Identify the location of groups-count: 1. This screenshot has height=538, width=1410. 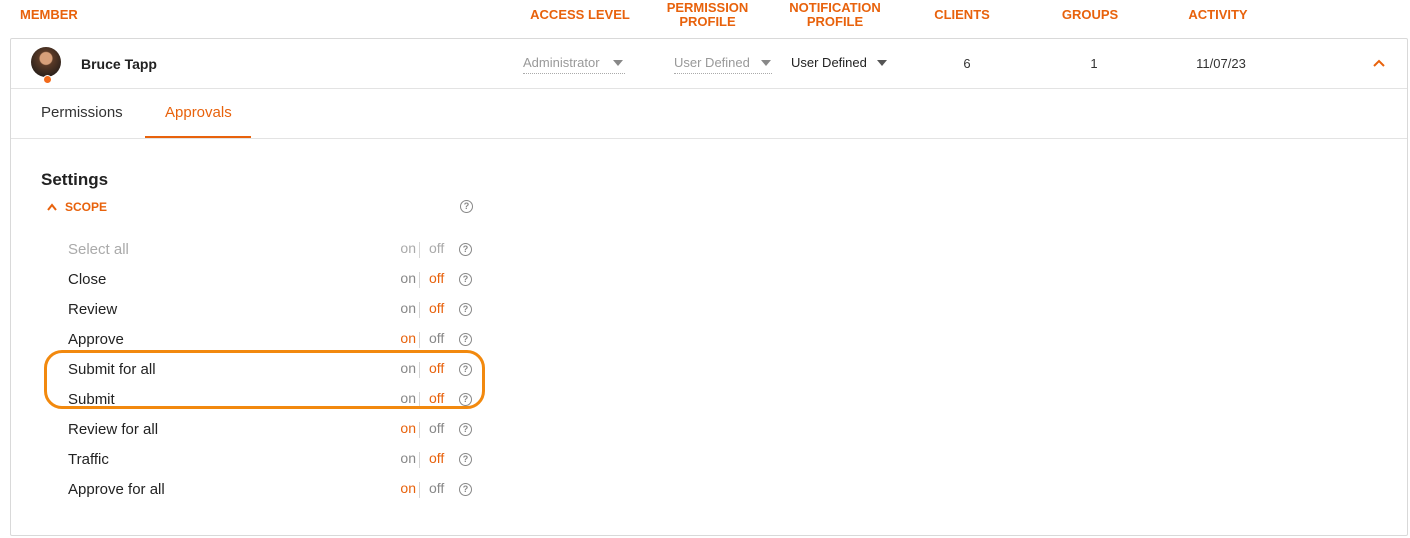
(1094, 63).